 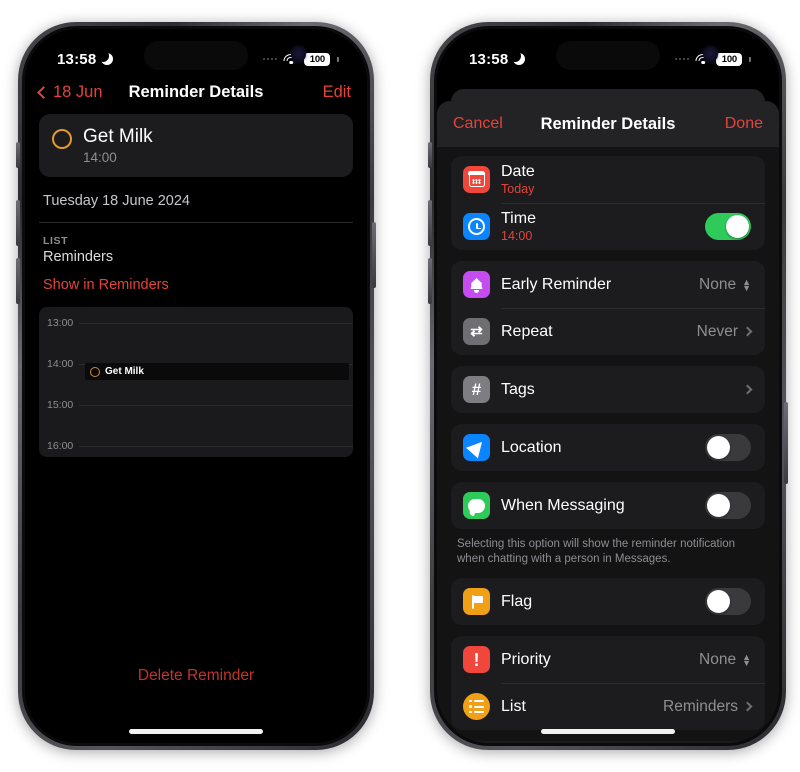 What do you see at coordinates (18, 155) in the screenshot?
I see `silent-switch-left` at bounding box center [18, 155].